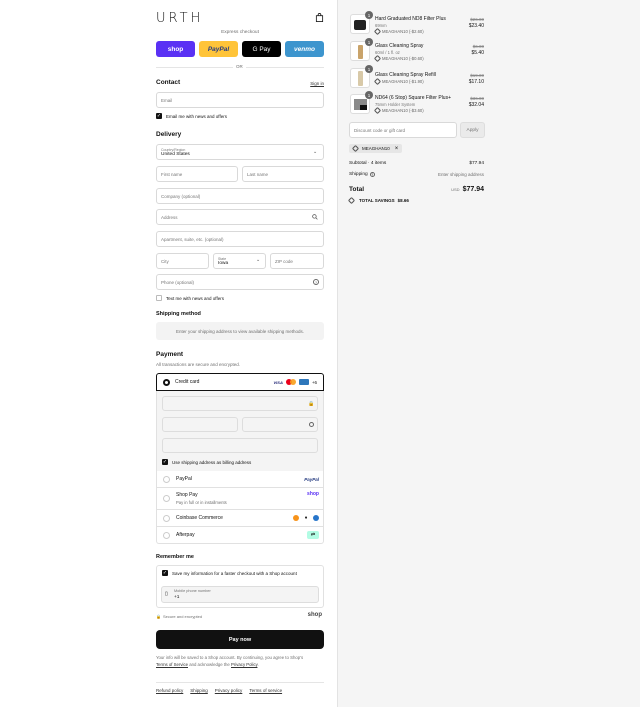 The height and width of the screenshot is (707, 640). What do you see at coordinates (240, 100) in the screenshot?
I see `email-field: Email` at bounding box center [240, 100].